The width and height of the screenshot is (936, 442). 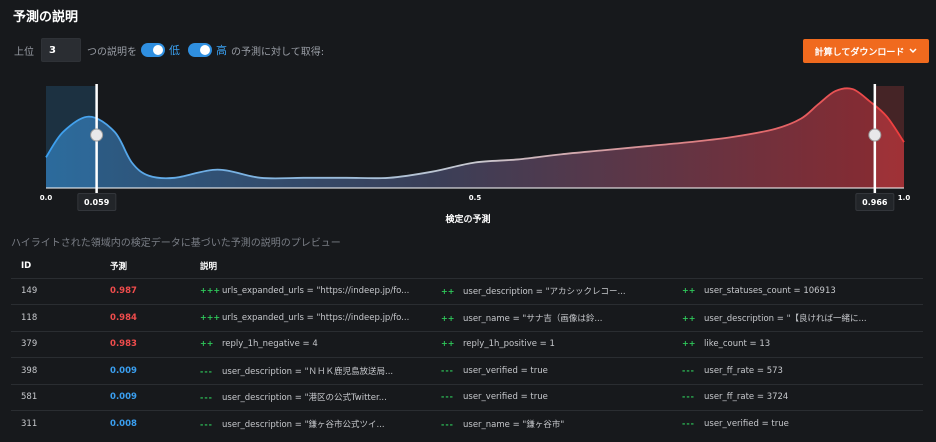 What do you see at coordinates (468, 220) in the screenshot?
I see `x-axis-label: 検定の予測` at bounding box center [468, 220].